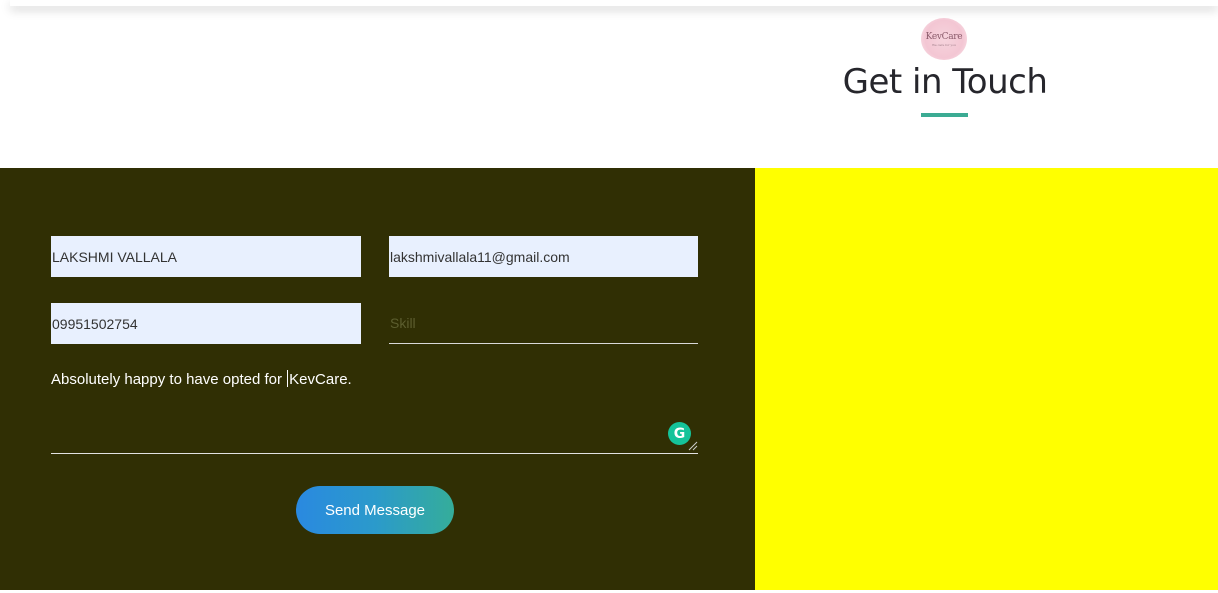  What do you see at coordinates (375, 510) in the screenshot?
I see `send-message-button: Send Message` at bounding box center [375, 510].